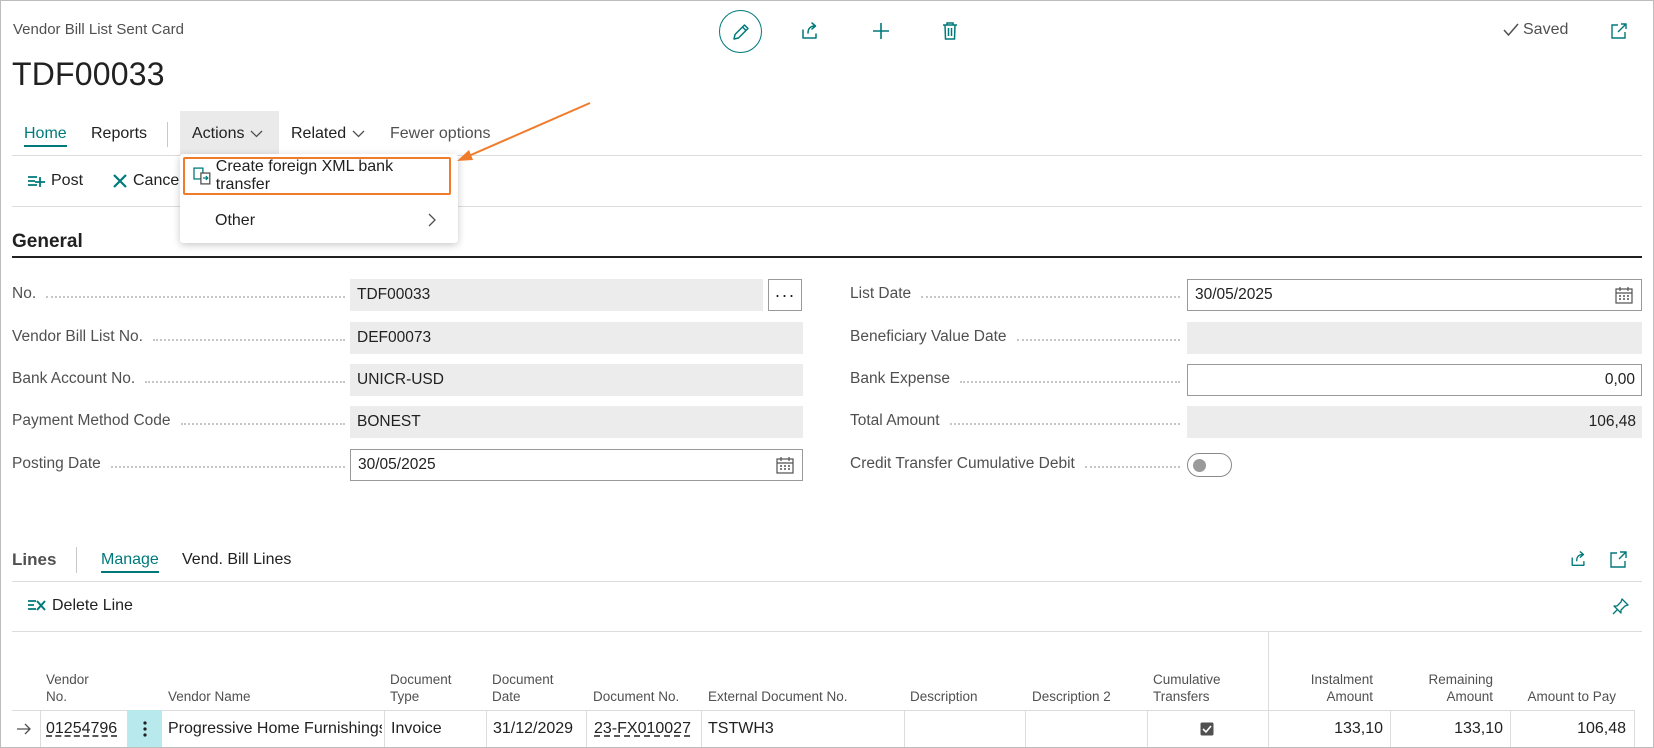 The width and height of the screenshot is (1654, 748). Describe the element at coordinates (1187, 688) in the screenshot. I see `col-cumulative-transfers: Cumulative Transfers` at that location.